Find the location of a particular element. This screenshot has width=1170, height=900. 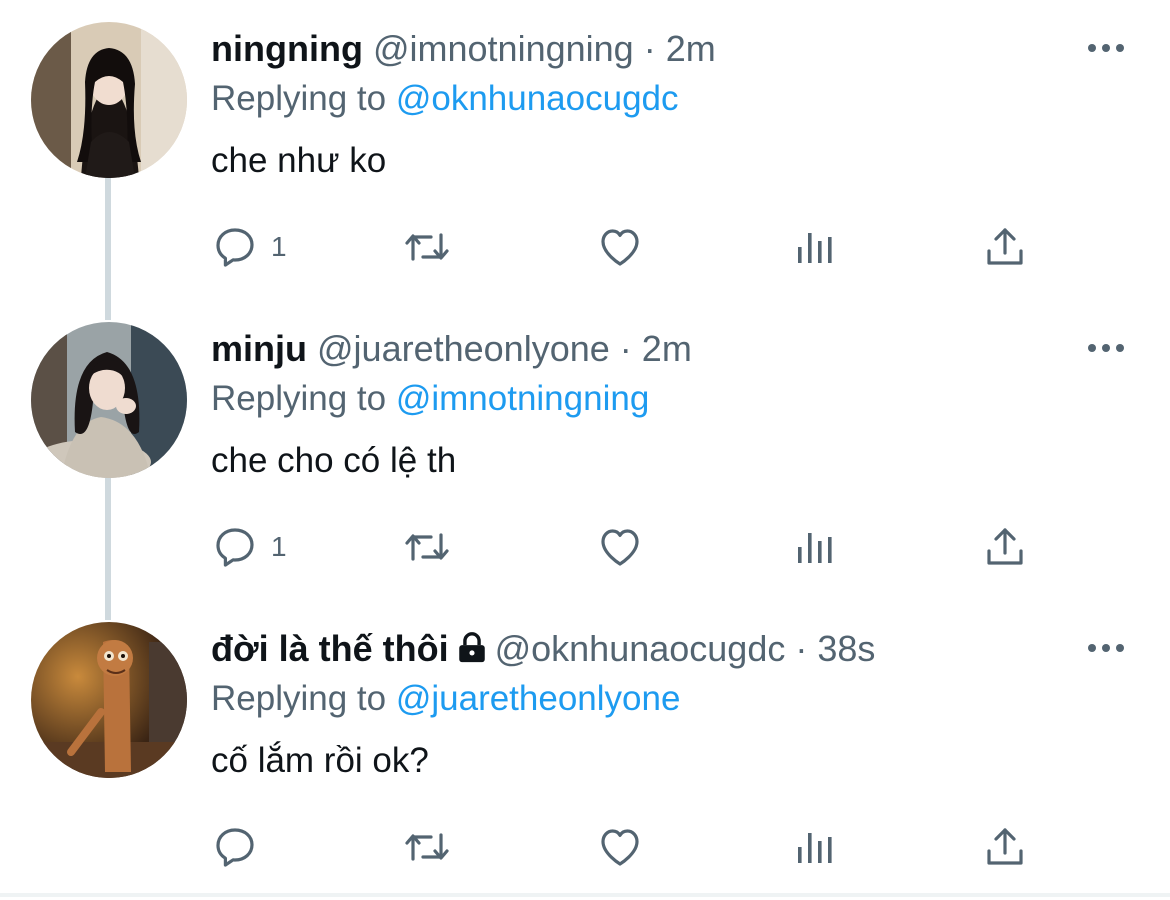

tweet-header: minju @juaretheonlyone · 2m is located at coordinates (451, 349).